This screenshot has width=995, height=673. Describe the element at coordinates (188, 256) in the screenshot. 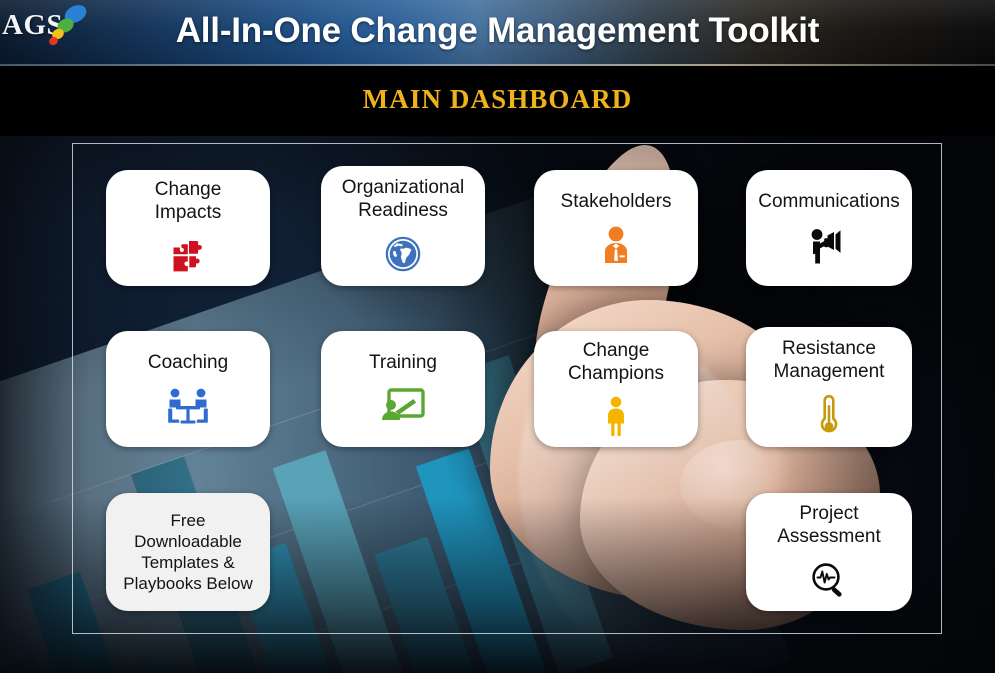

I see `puzzle-piece-icon` at that location.